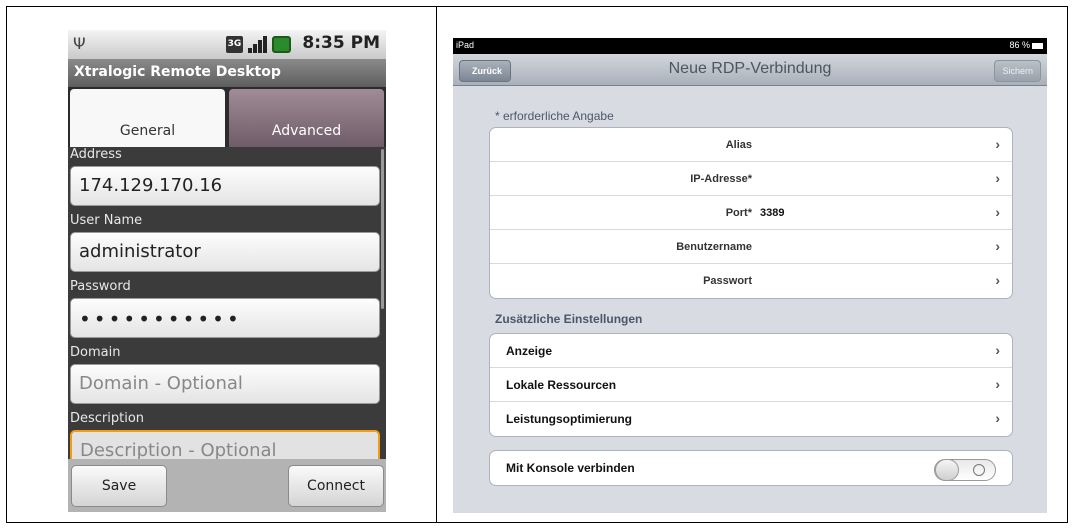 The height and width of the screenshot is (529, 1074). Describe the element at coordinates (79, 43) in the screenshot. I see `usb-icon: Ψ` at that location.